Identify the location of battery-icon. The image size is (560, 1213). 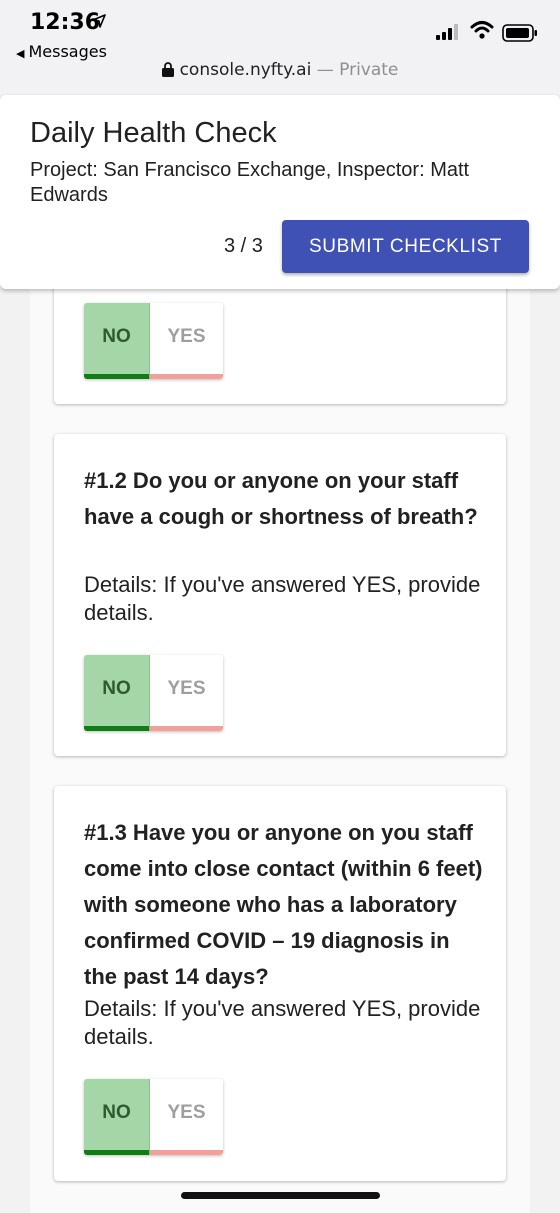
(520, 35).